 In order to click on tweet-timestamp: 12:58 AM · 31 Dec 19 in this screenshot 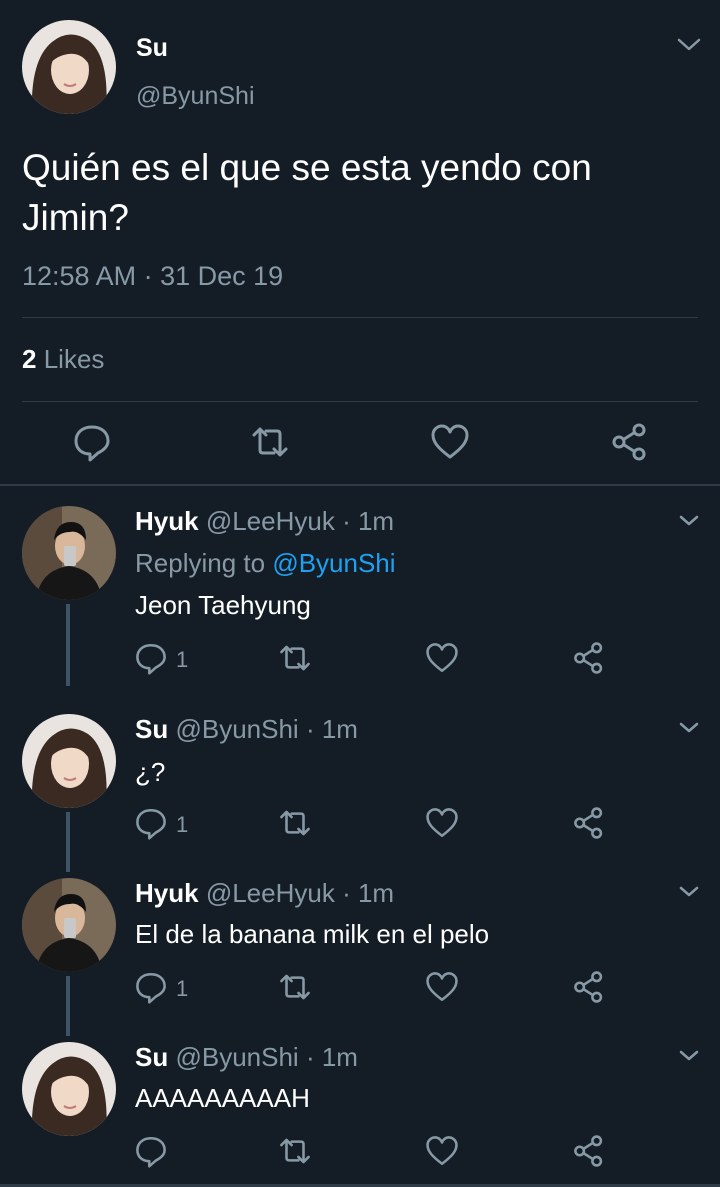, I will do `click(152, 276)`.